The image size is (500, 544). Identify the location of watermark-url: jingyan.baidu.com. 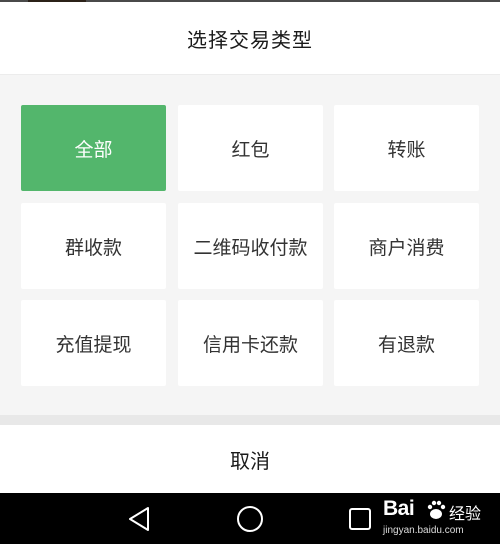
(423, 530).